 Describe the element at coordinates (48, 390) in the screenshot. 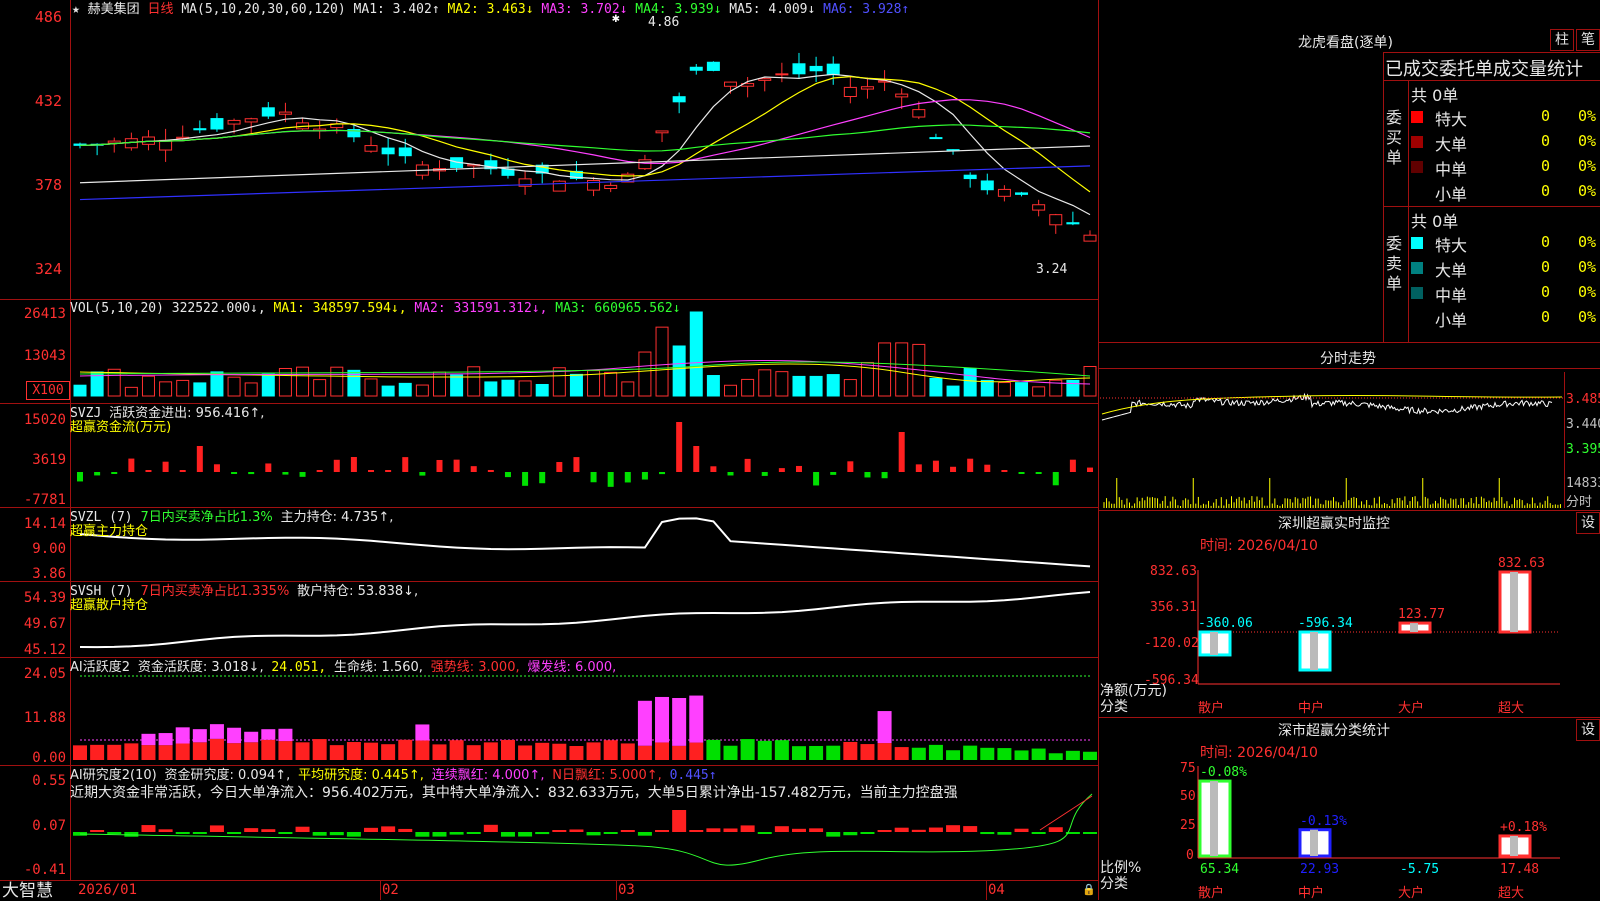

I see `vol-unit-badge: X100` at that location.